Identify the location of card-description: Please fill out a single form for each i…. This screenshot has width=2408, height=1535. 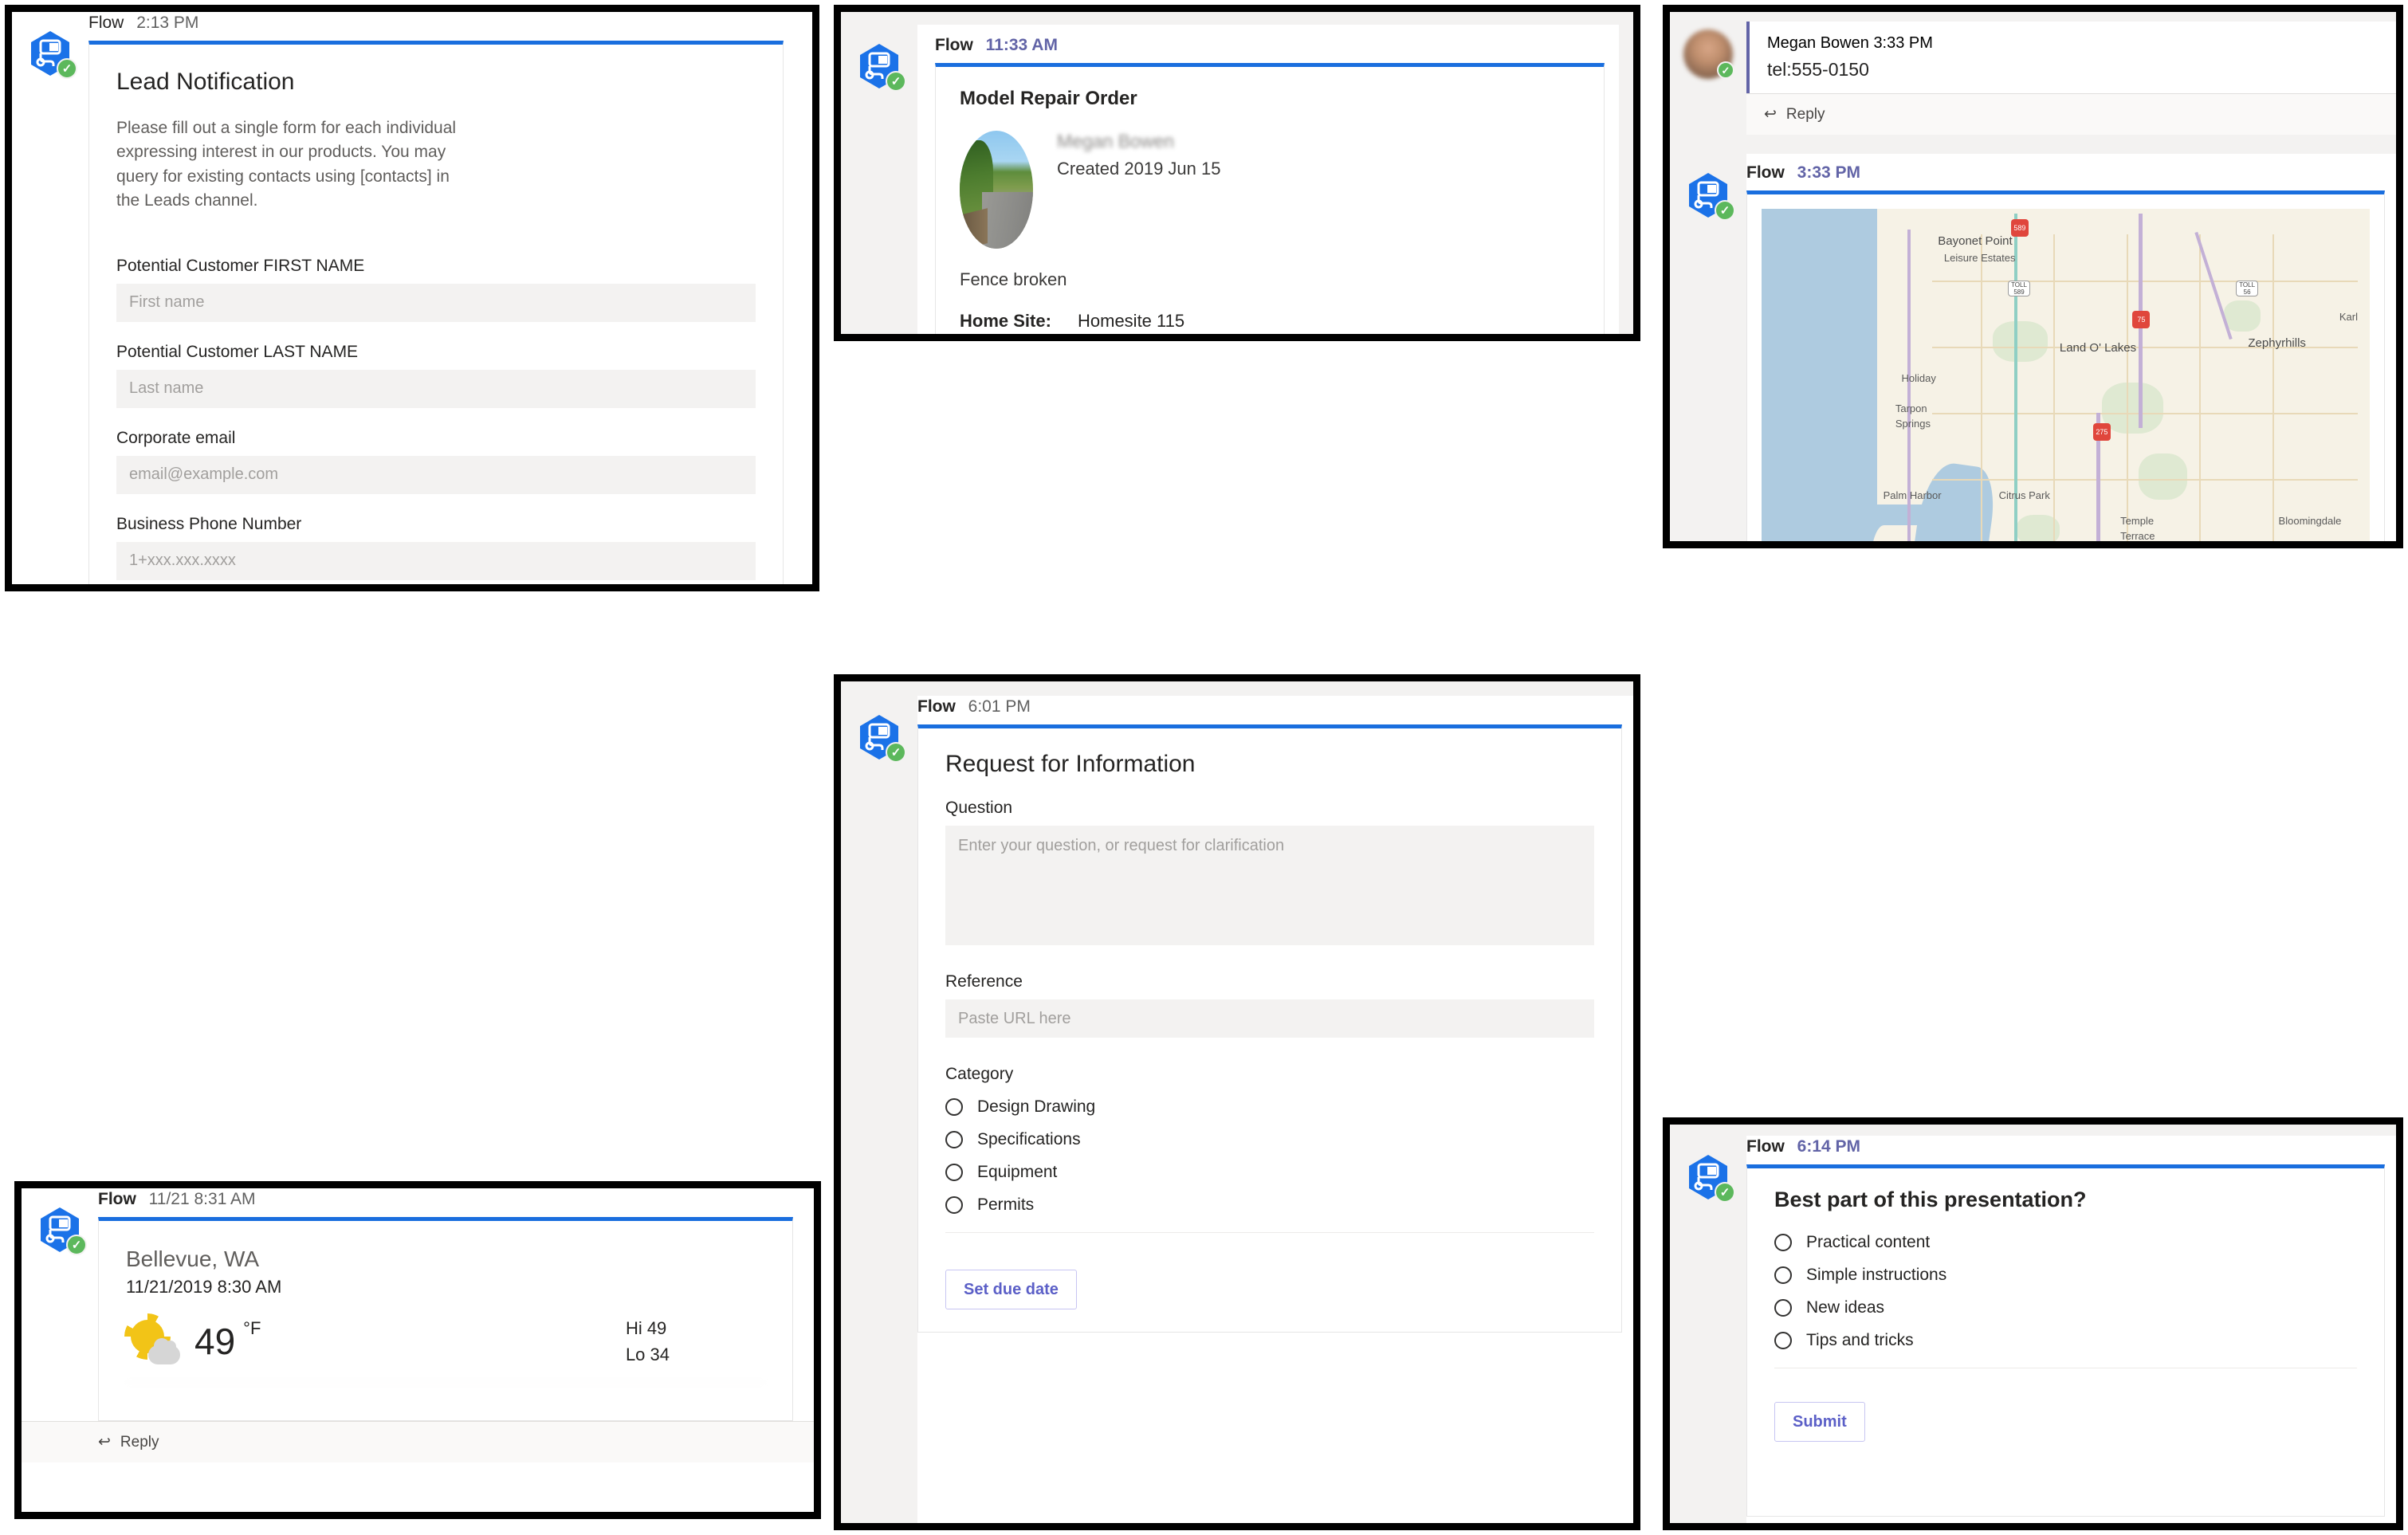
(286, 164).